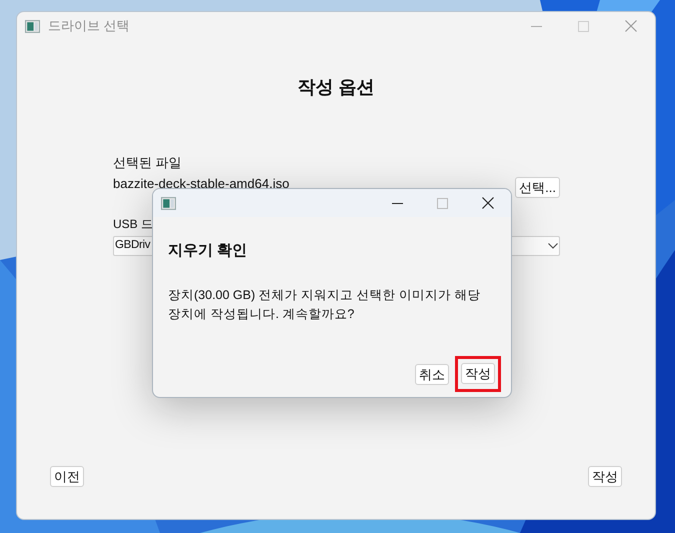 This screenshot has height=533, width=675. I want to click on window-title: 드라이브 선택, so click(89, 26).